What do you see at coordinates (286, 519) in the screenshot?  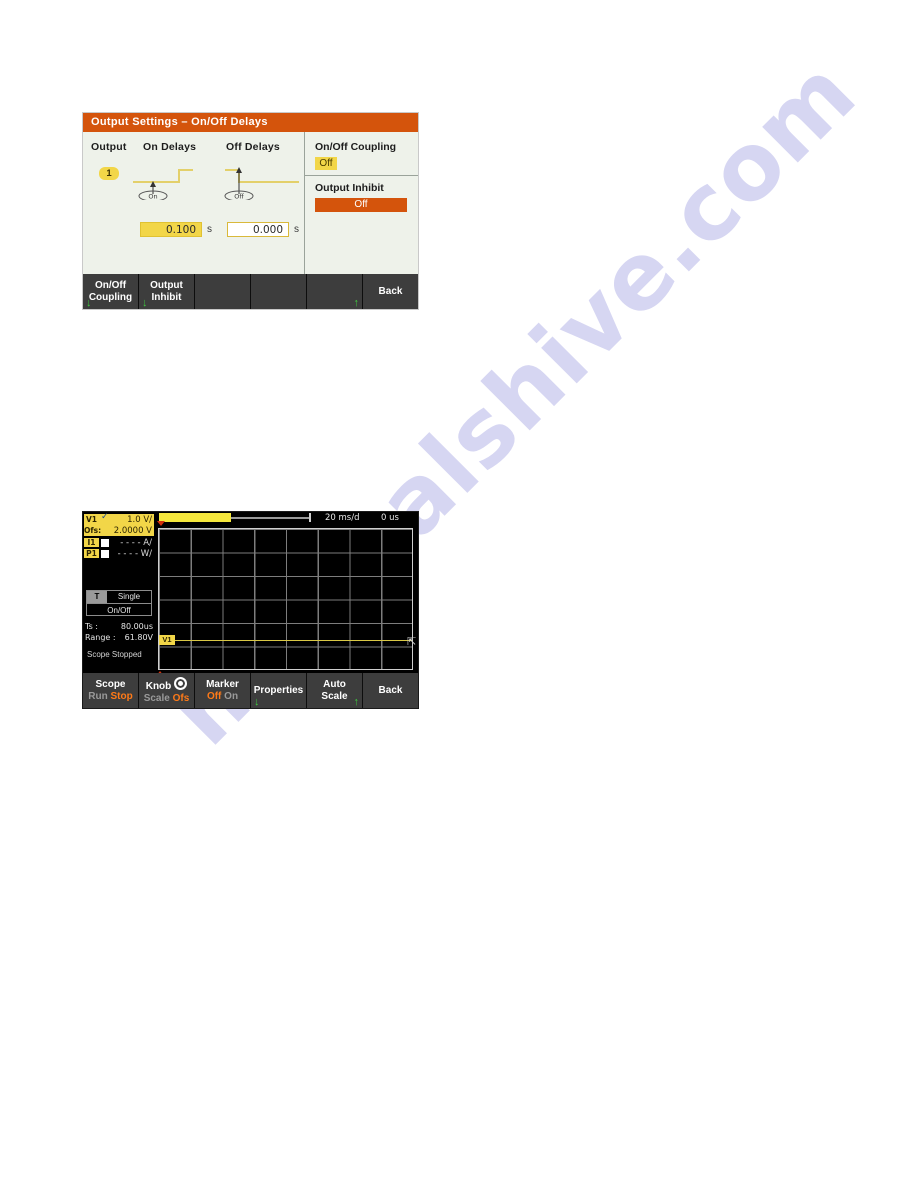 I see `scope-timebase-bar: 20 ms/d 0 us` at bounding box center [286, 519].